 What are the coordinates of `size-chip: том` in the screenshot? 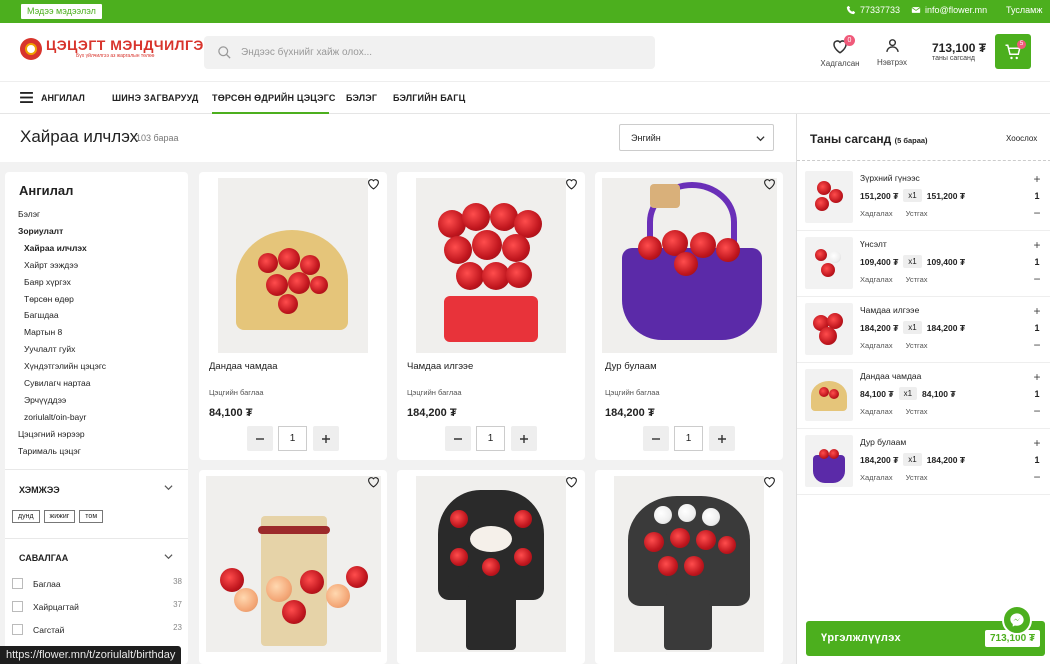 It's located at (91, 516).